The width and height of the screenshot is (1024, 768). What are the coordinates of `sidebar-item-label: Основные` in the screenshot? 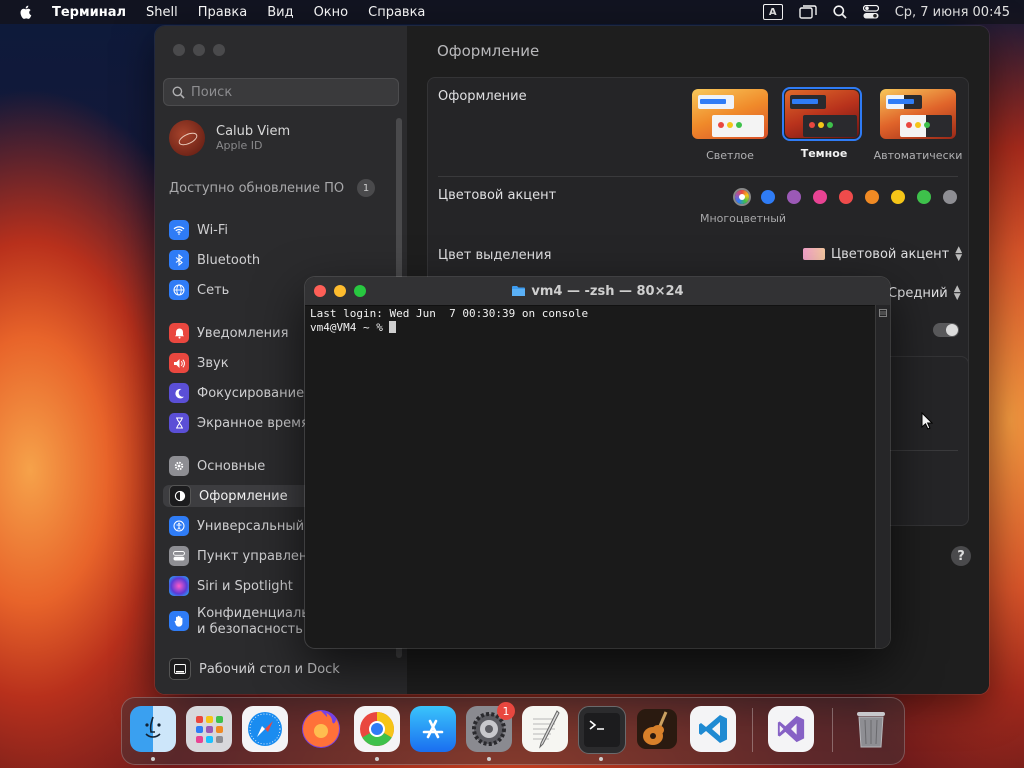 It's located at (231, 466).